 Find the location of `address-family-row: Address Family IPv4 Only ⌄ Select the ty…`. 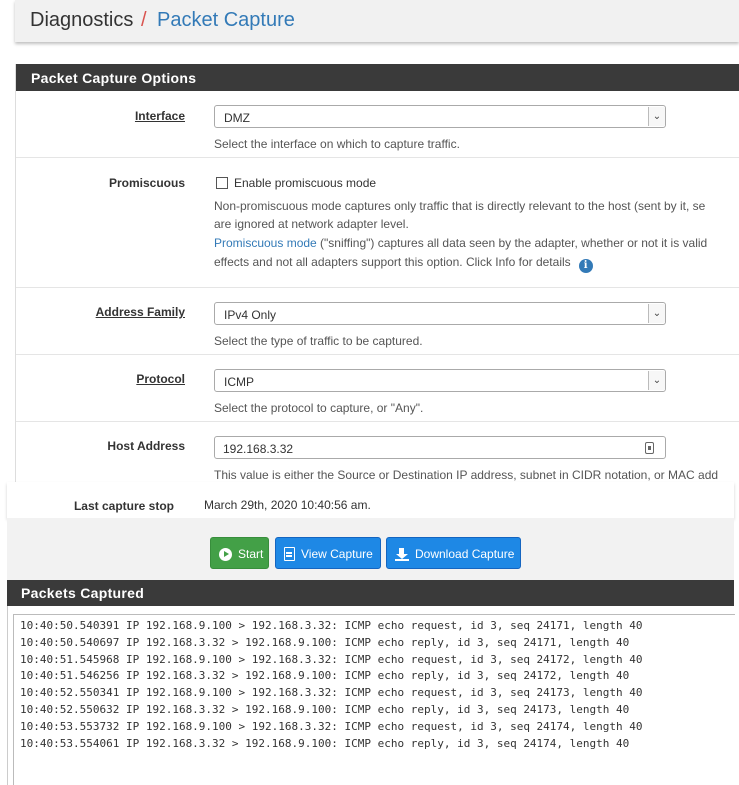

address-family-row: Address Family IPv4 Only ⌄ Select the ty… is located at coordinates (377, 321).